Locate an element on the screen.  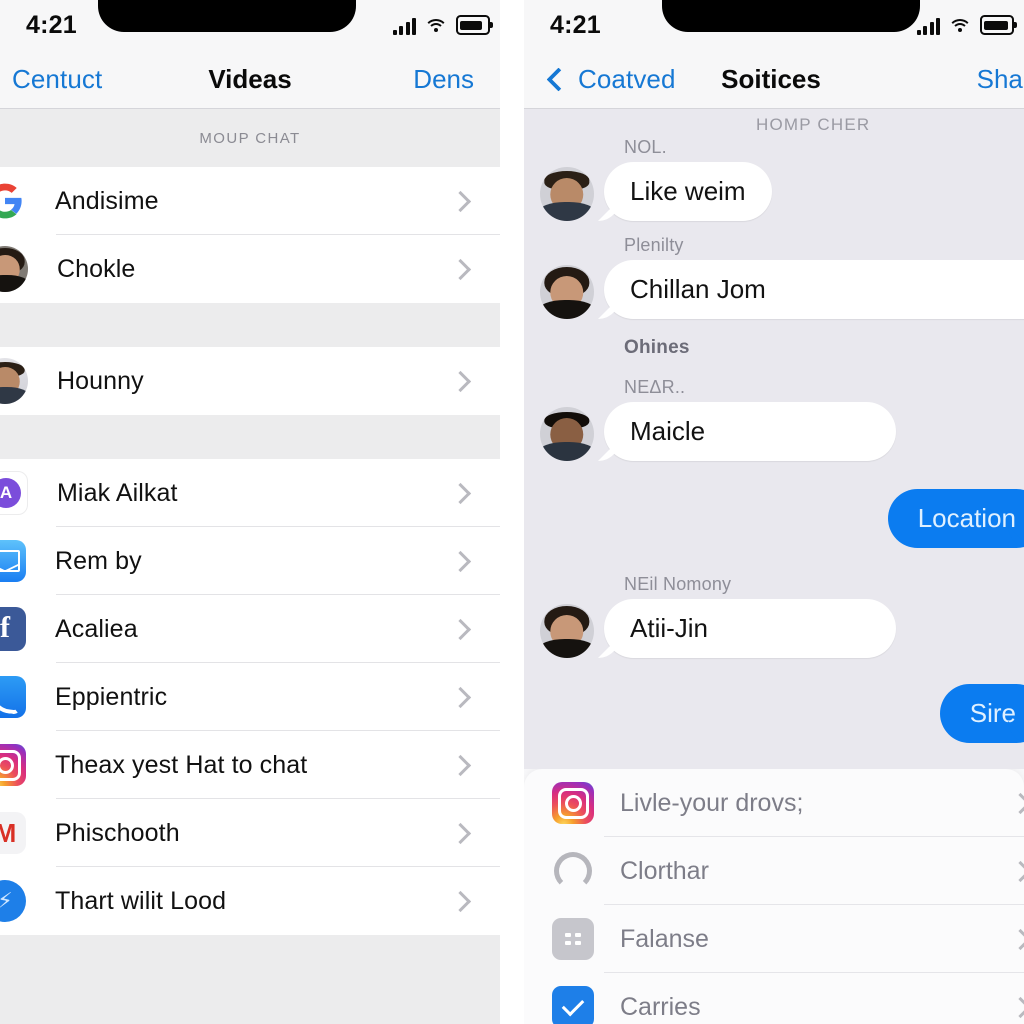
message-row: Atii-Jin is located at coordinates (782, 628).